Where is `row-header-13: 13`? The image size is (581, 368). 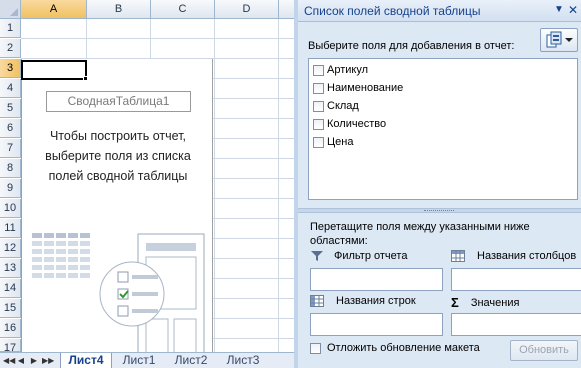
row-header-13: 13 is located at coordinates (10, 268).